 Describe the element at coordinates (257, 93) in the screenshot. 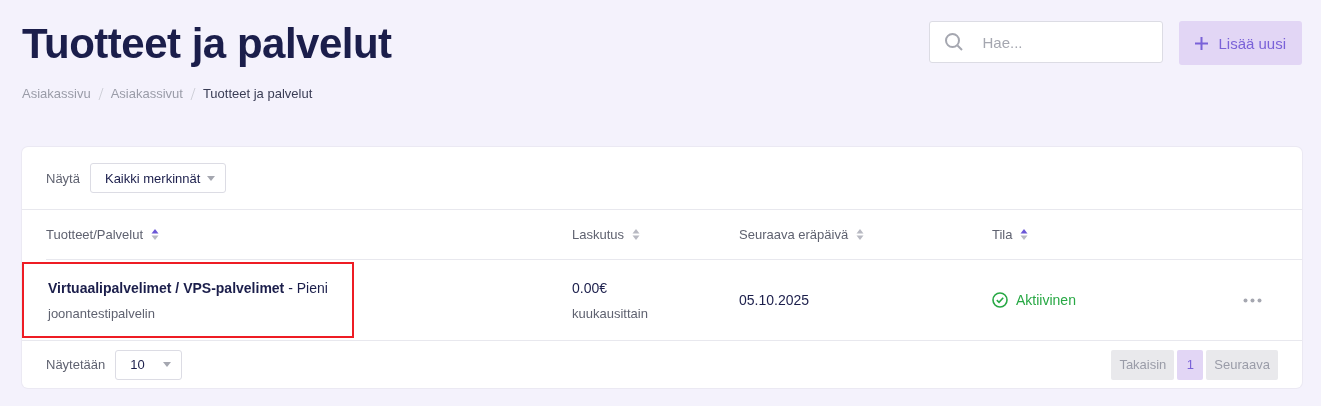

I see `breadcrumb-link: Tuotteet ja palvelut` at that location.